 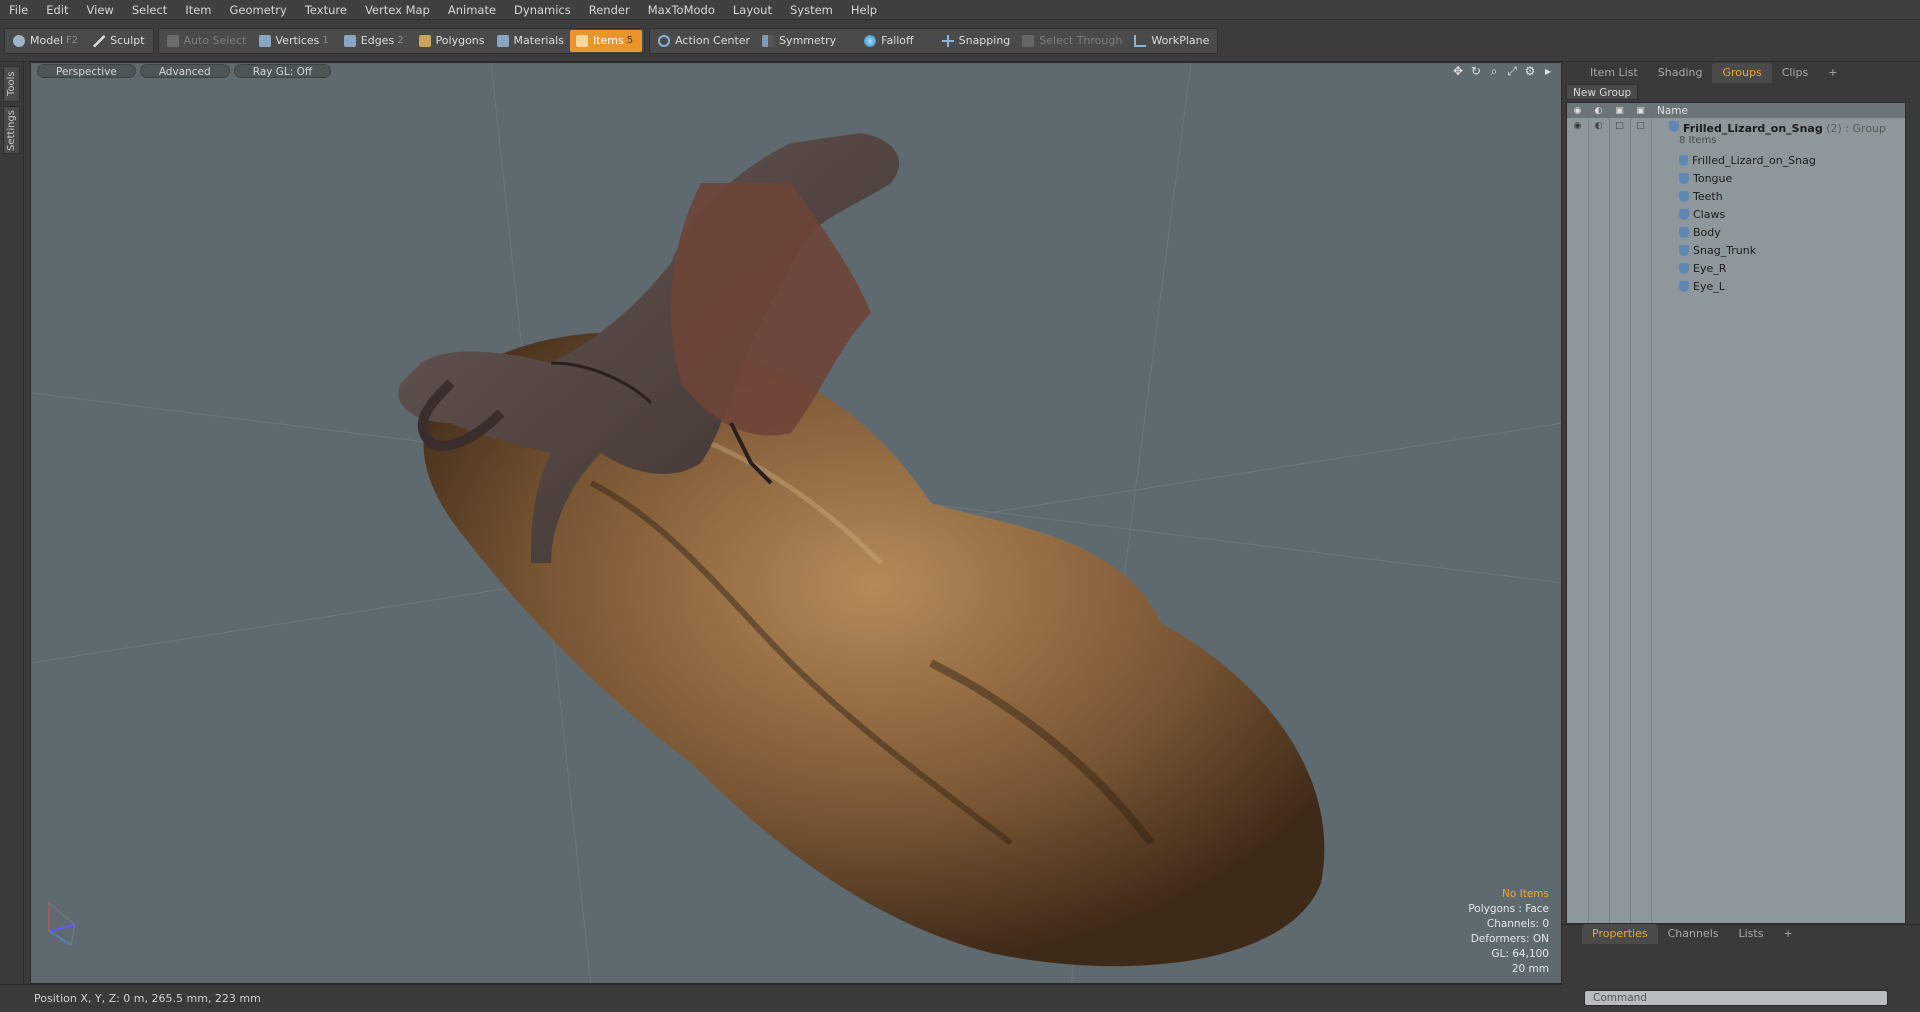 I want to click on items-icon, so click(x=581, y=40).